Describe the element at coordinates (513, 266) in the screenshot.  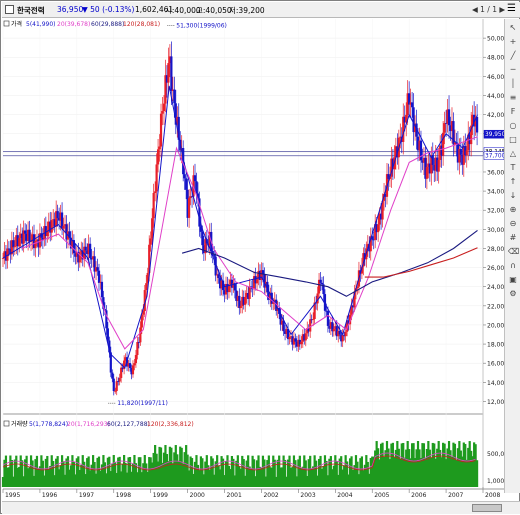
I see `magnet-icon: ∩` at that location.